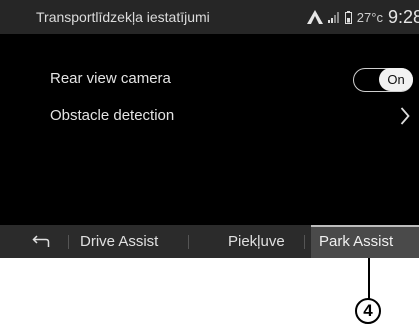 This screenshot has height=325, width=419. I want to click on status-indicators: 27°c 9:28, so click(362, 17).